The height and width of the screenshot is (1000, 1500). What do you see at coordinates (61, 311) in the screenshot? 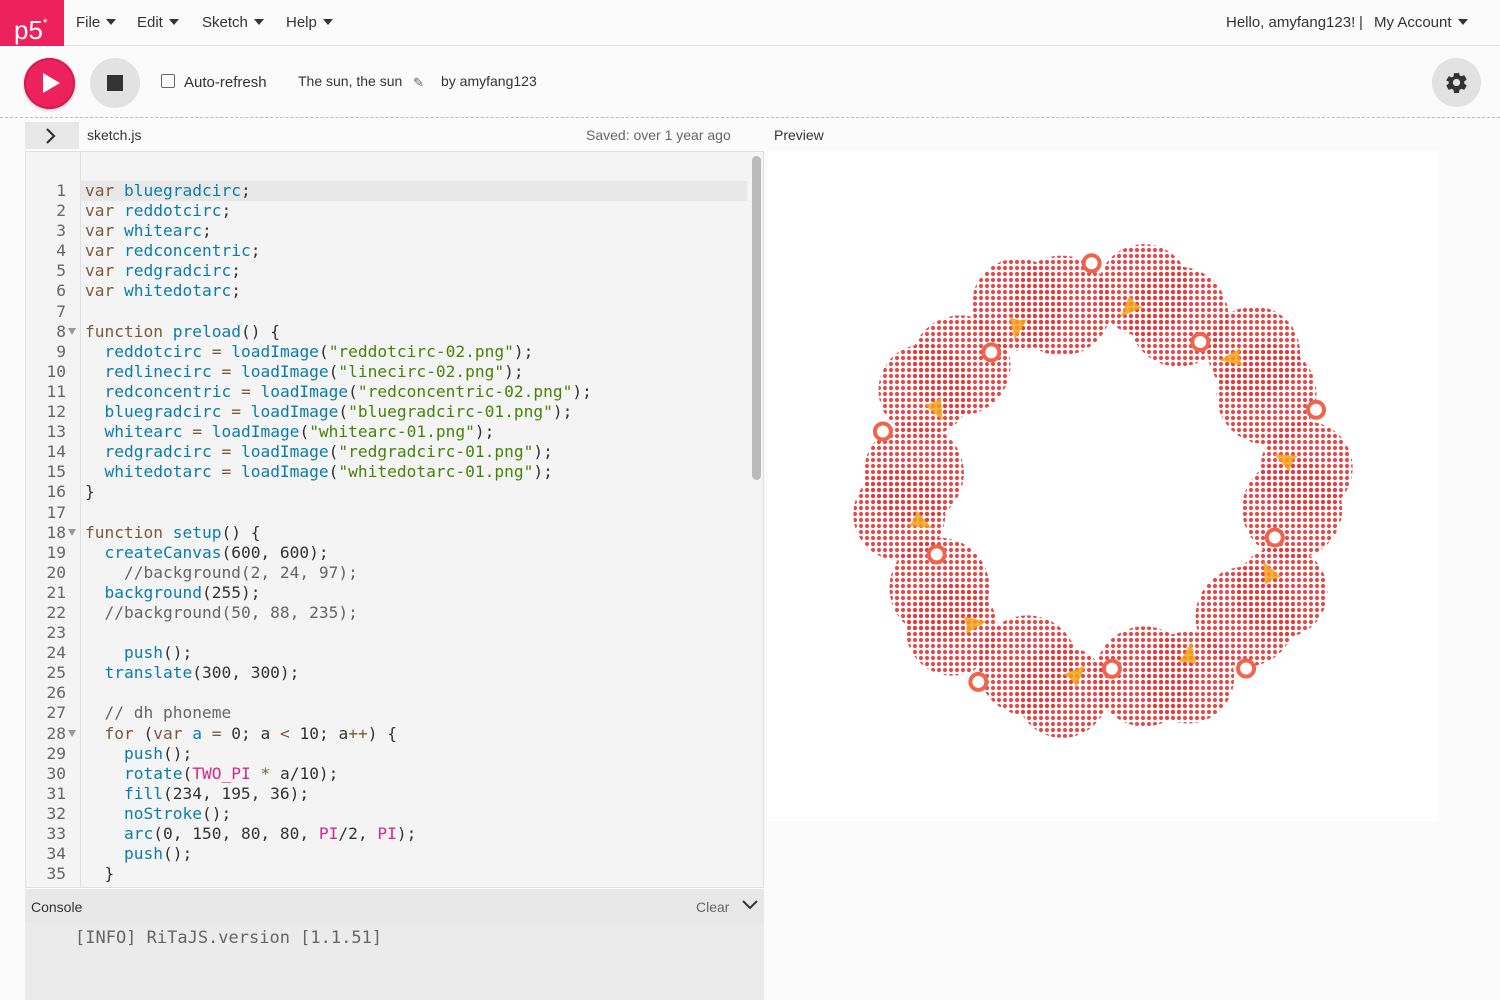
I see `line-number: 7` at bounding box center [61, 311].